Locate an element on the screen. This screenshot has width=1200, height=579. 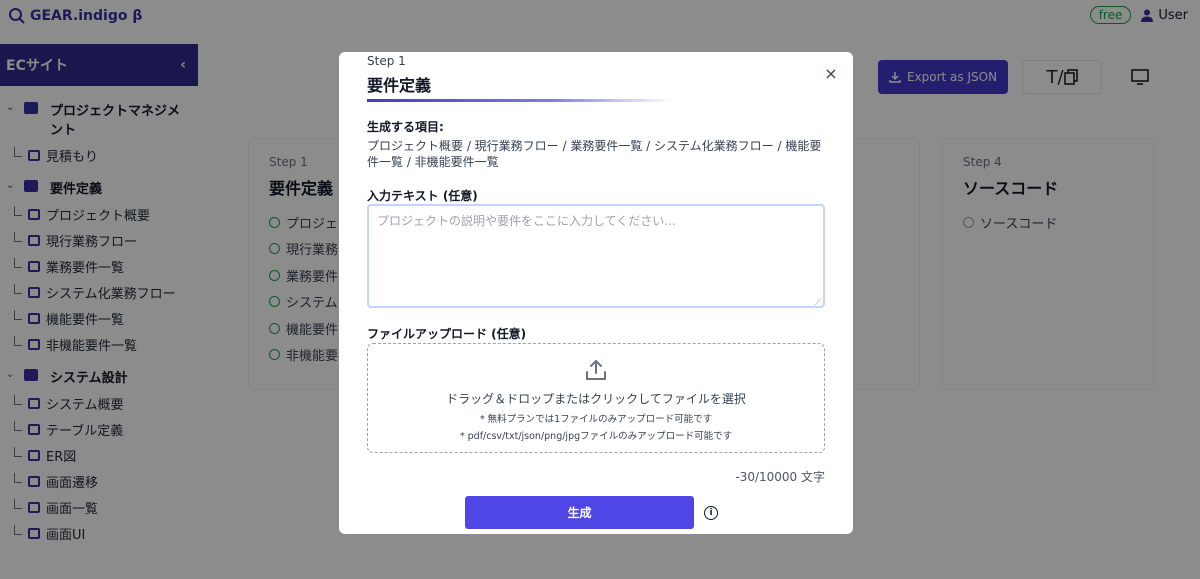
dropzone-text: ドラッグ＆ドロップまたはクリックしてファイルを選択 is located at coordinates (596, 399).